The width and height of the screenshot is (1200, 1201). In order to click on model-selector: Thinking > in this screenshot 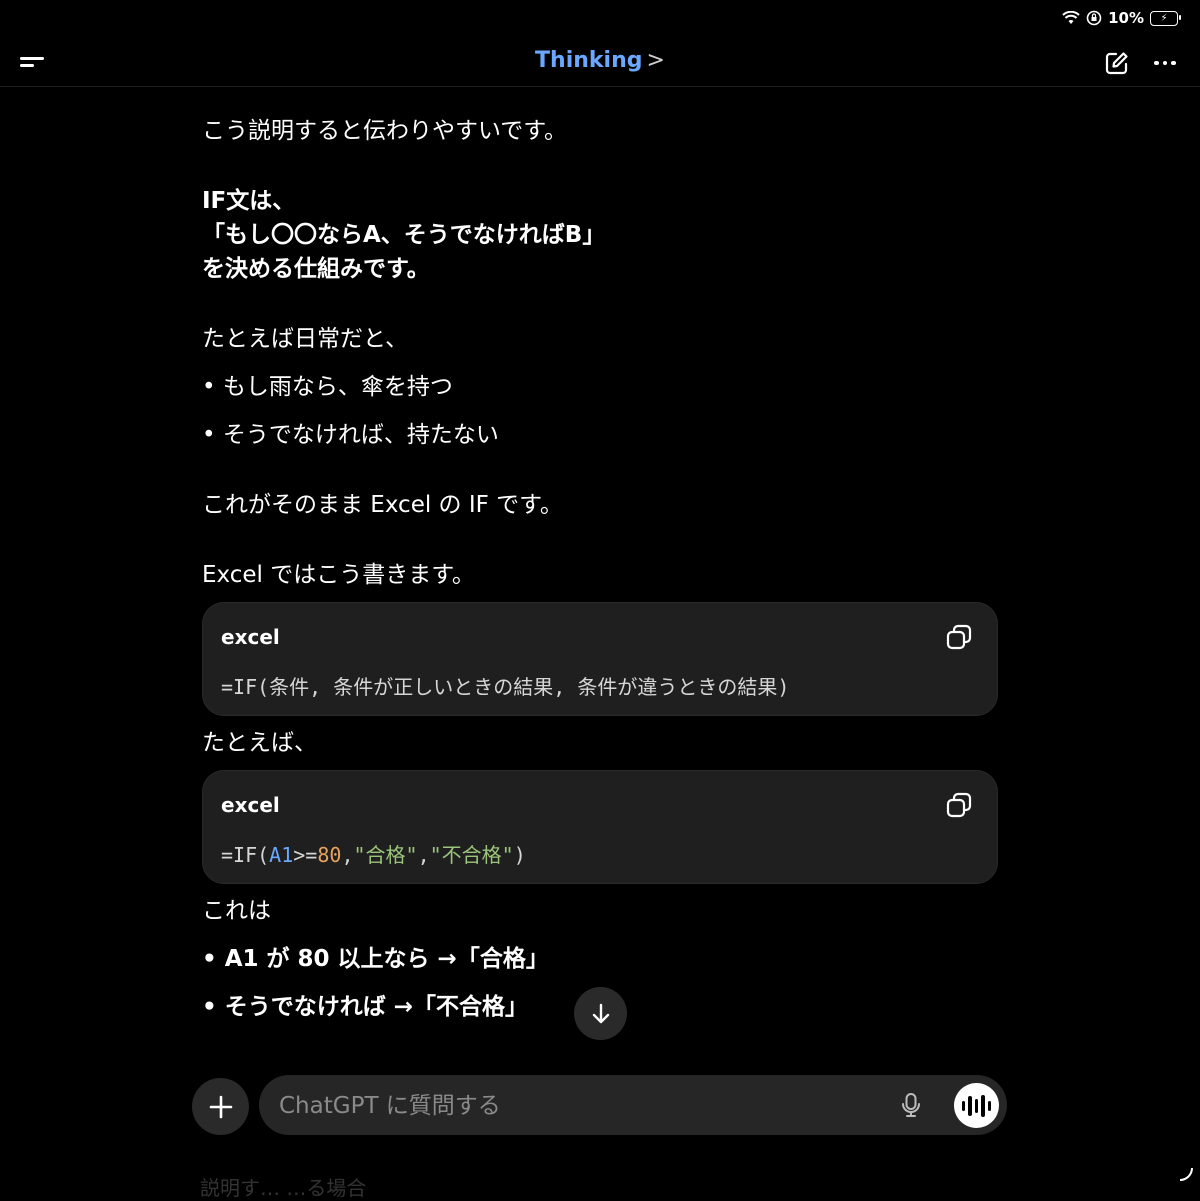, I will do `click(600, 60)`.